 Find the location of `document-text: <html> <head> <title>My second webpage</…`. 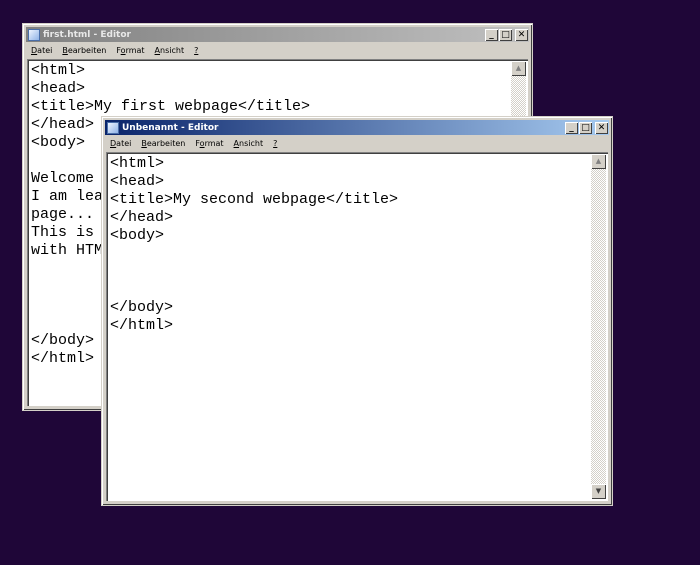

document-text: <html> <head> <title>My second webpage</… is located at coordinates (254, 245).